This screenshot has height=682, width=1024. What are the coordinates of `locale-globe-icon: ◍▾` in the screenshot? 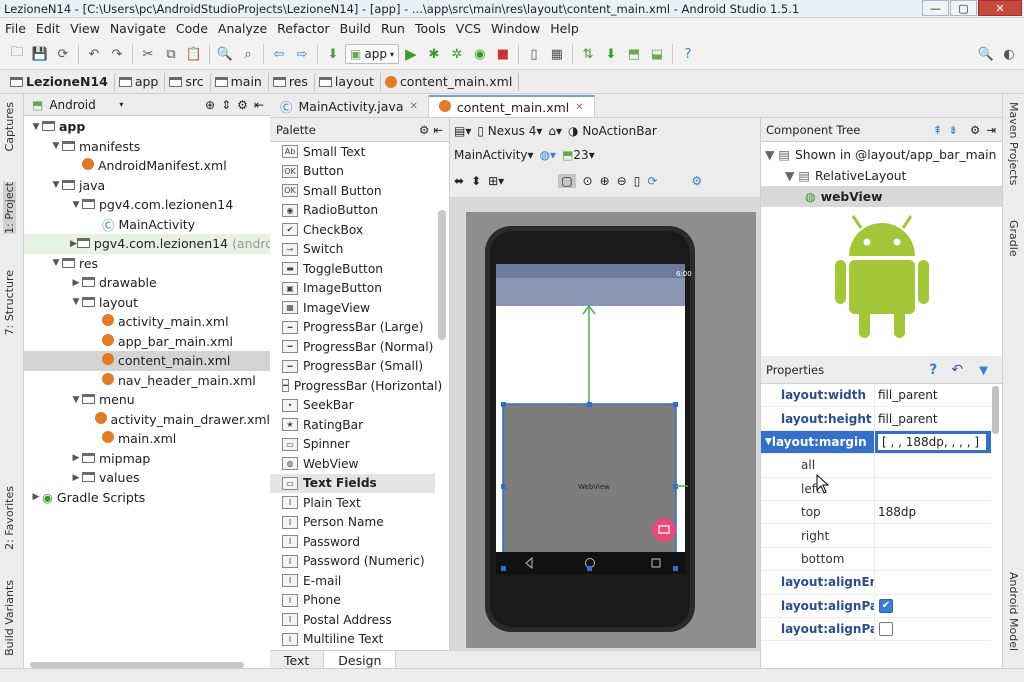 It's located at (548, 155).